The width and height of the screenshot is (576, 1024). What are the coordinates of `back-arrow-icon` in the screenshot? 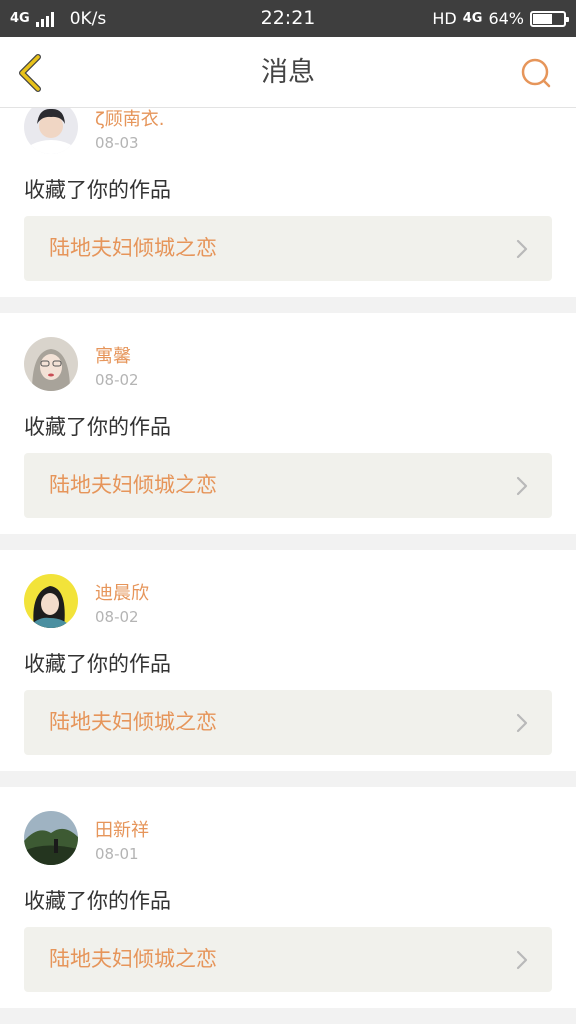 It's located at (30, 73).